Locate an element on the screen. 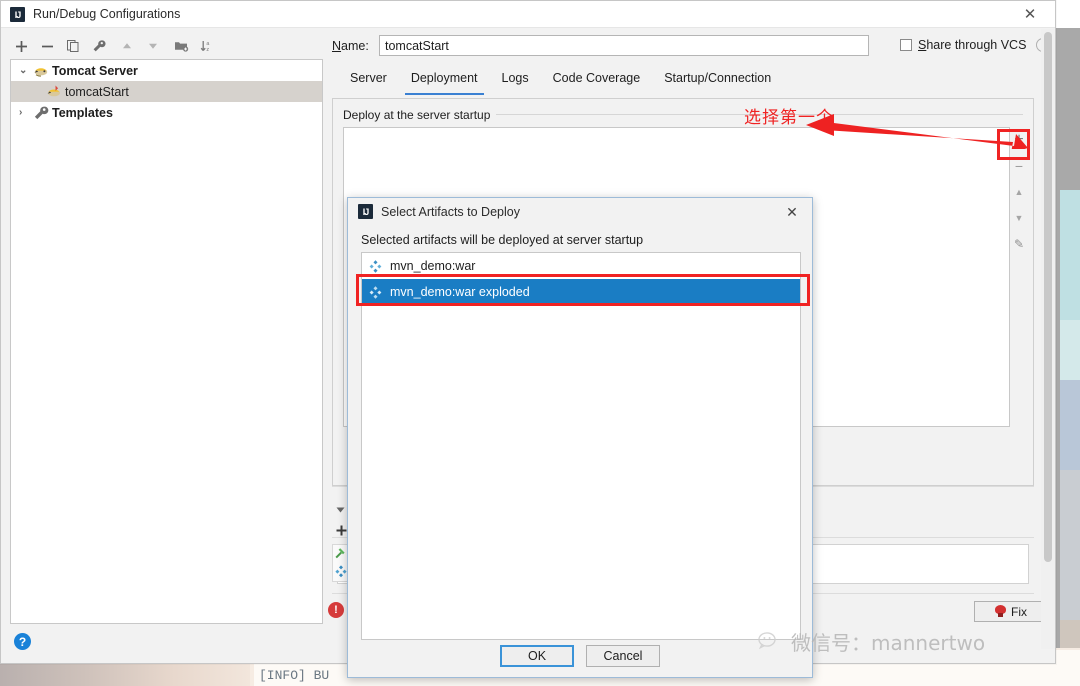  ide-console-text: [INFO] BU is located at coordinates (294, 675).